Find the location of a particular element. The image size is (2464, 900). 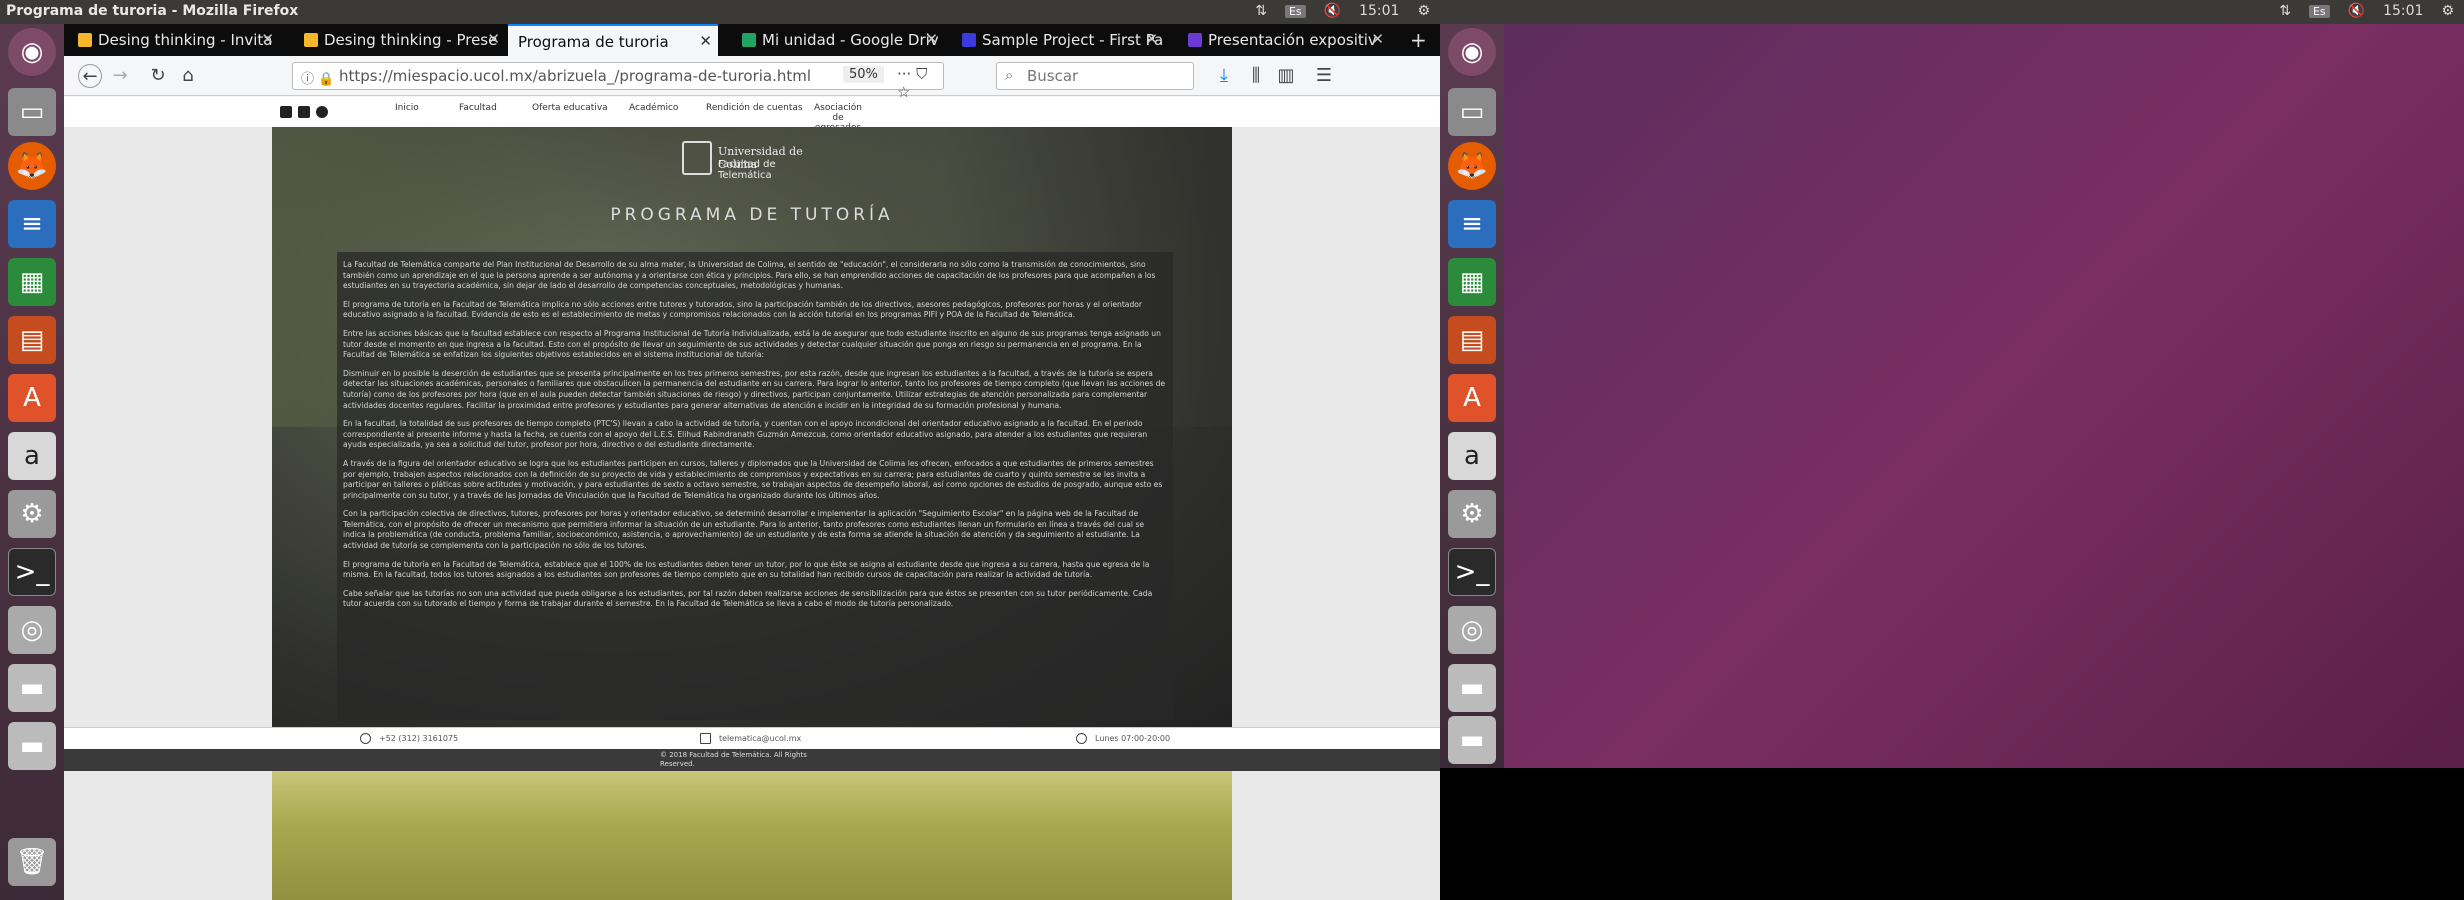

menu-academico: Académico is located at coordinates (653, 108).